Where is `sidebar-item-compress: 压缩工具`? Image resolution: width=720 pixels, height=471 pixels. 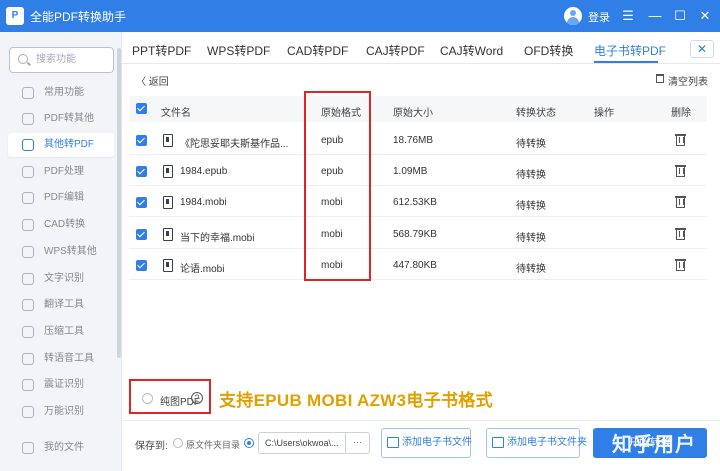
sidebar-item-compress: 压缩工具 is located at coordinates (61, 332).